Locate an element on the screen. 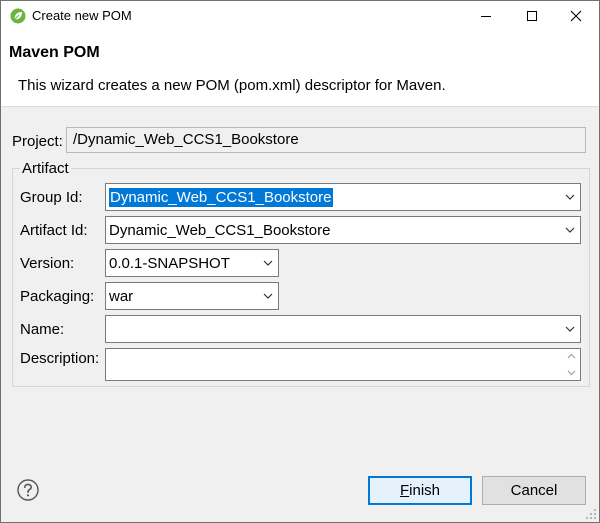  minimize-button is located at coordinates (486, 16).